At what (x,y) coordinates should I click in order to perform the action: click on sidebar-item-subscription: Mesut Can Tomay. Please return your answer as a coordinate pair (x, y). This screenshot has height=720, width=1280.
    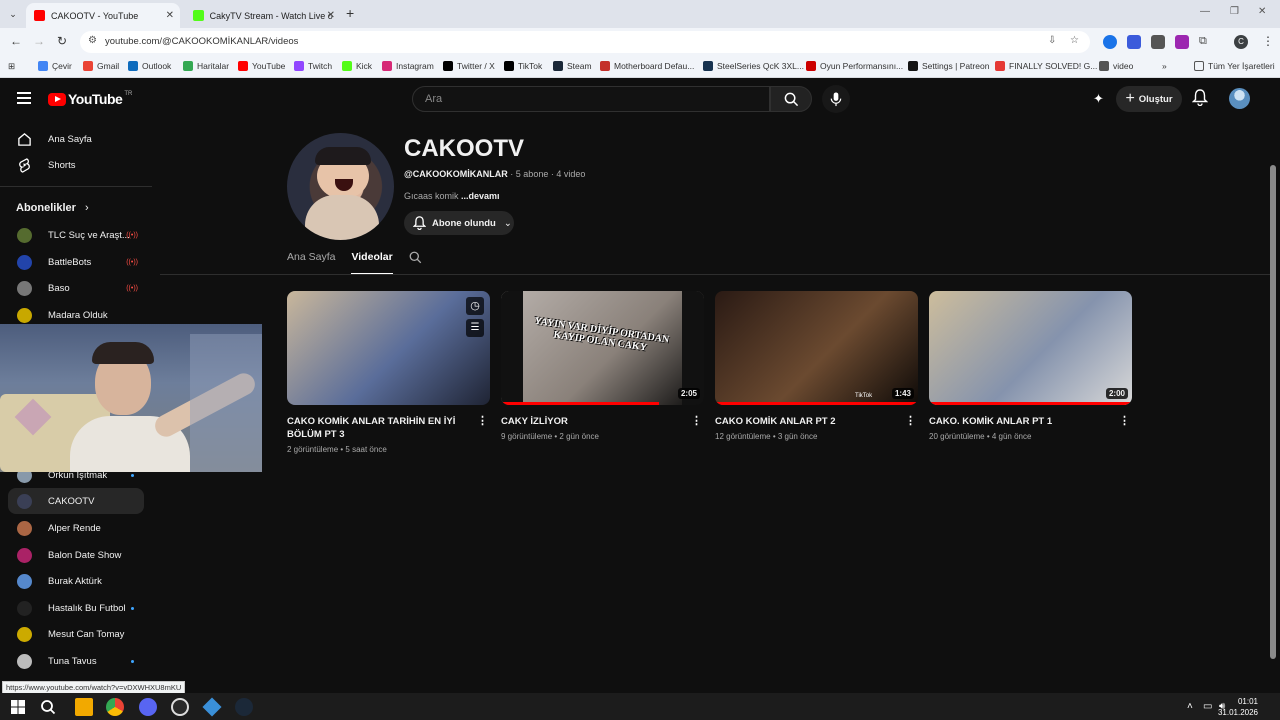
    Looking at the image, I should click on (76, 634).